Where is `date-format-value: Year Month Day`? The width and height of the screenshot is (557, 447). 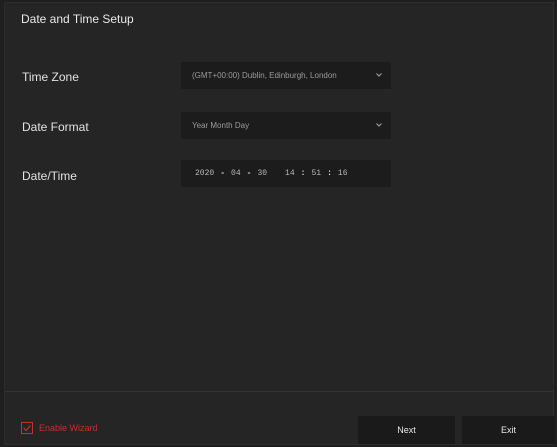
date-format-value: Year Month Day is located at coordinates (221, 125).